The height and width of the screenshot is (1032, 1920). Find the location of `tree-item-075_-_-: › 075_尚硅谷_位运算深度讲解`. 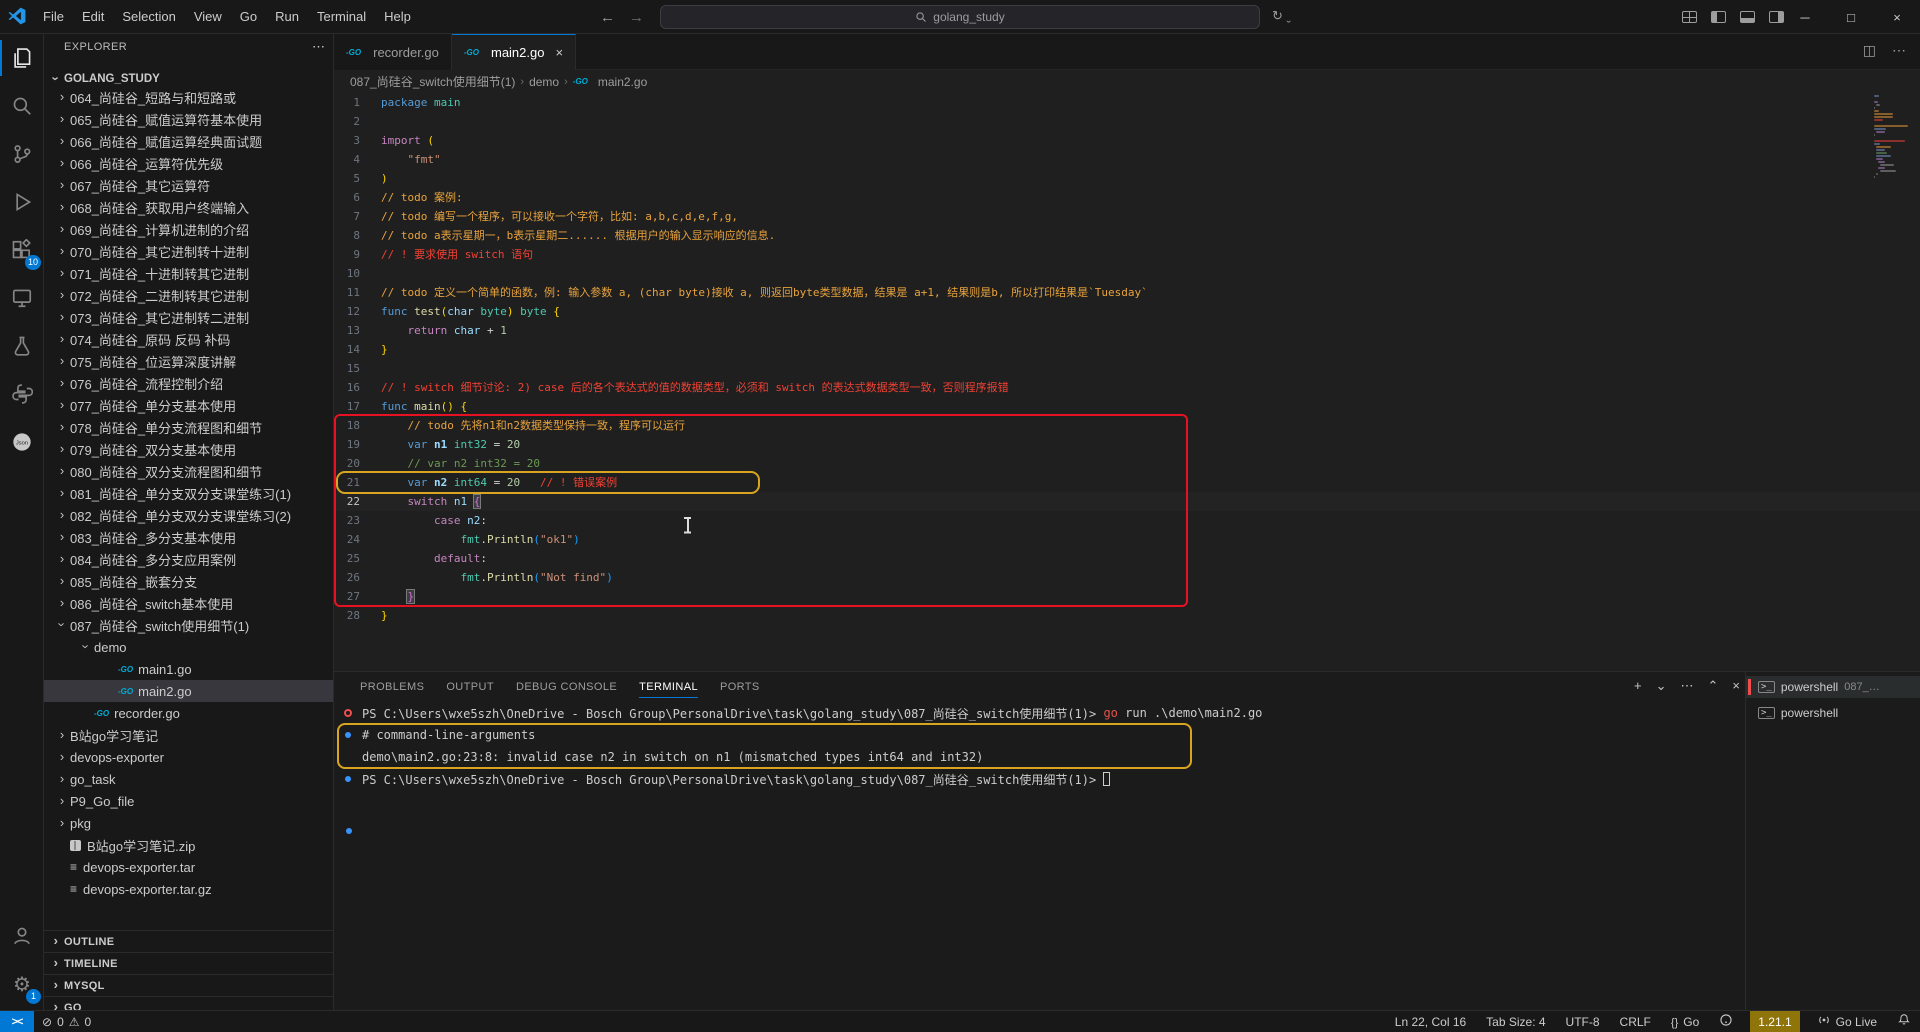

tree-item-075_-_-: › 075_尚硅谷_位运算深度讲解 is located at coordinates (188, 361).